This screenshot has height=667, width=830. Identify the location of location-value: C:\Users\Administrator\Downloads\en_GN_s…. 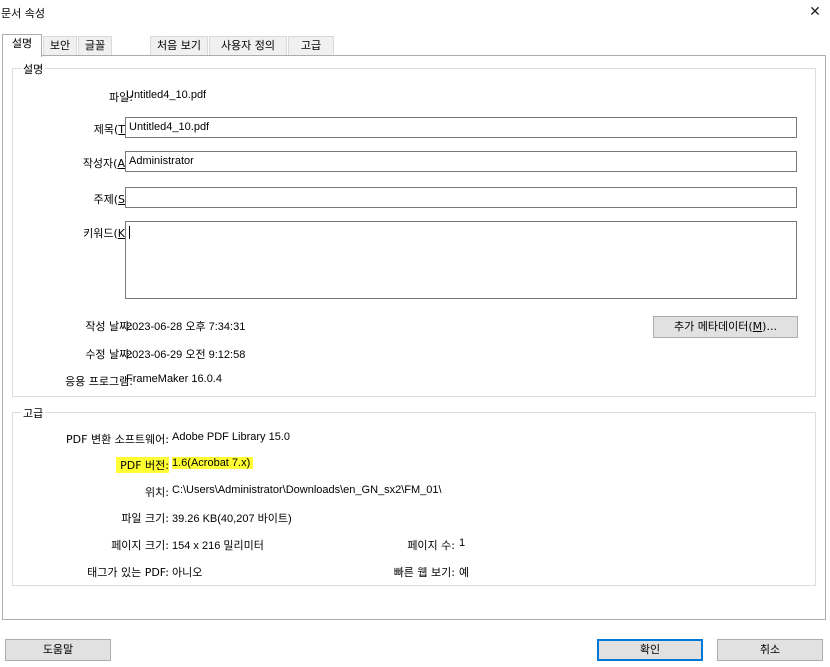
(307, 490).